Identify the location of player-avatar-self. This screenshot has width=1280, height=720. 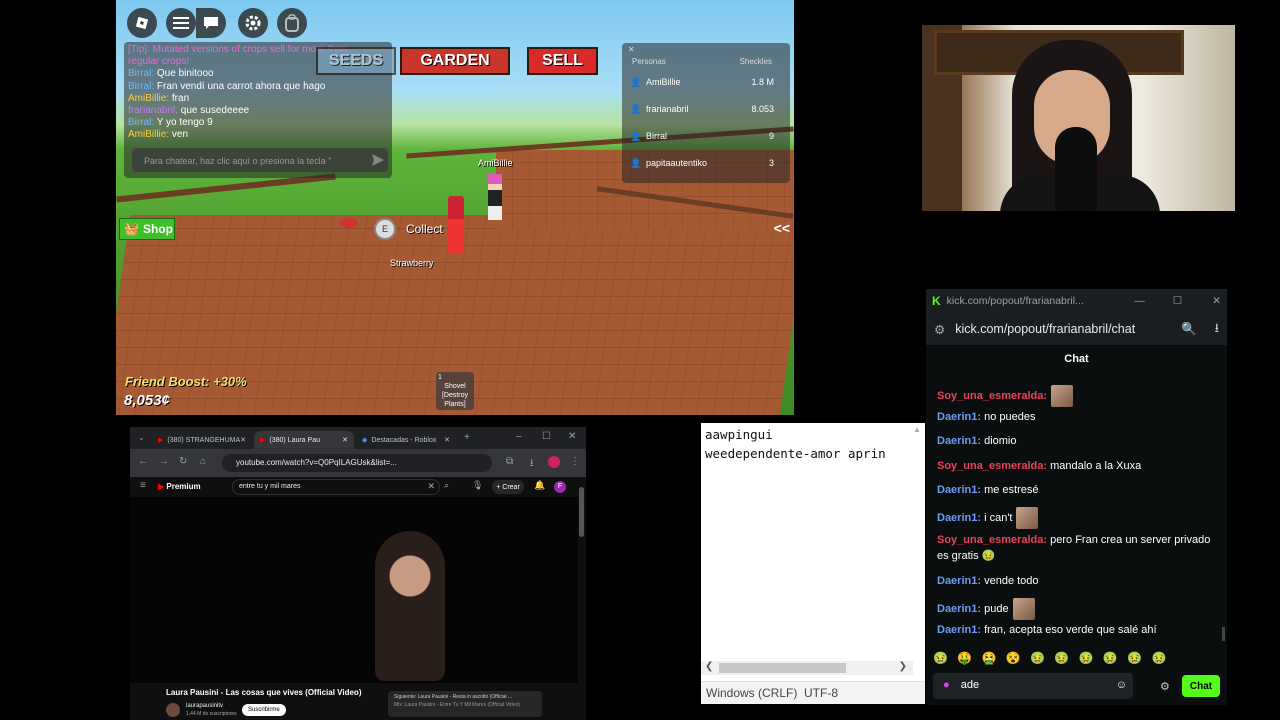
(456, 225).